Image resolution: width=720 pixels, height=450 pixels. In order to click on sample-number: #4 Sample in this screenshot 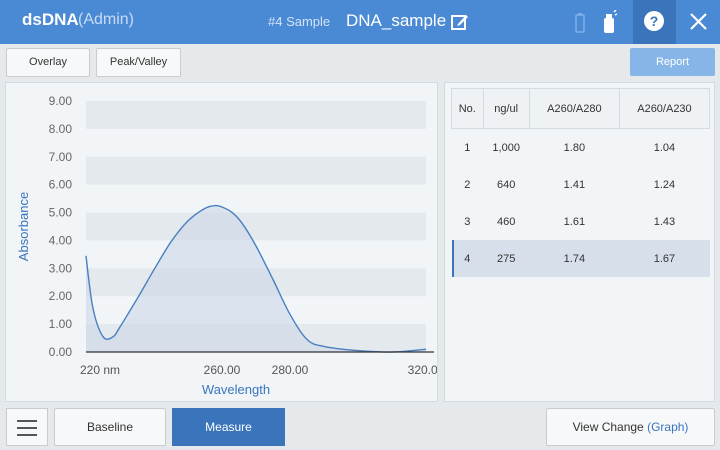, I will do `click(299, 21)`.